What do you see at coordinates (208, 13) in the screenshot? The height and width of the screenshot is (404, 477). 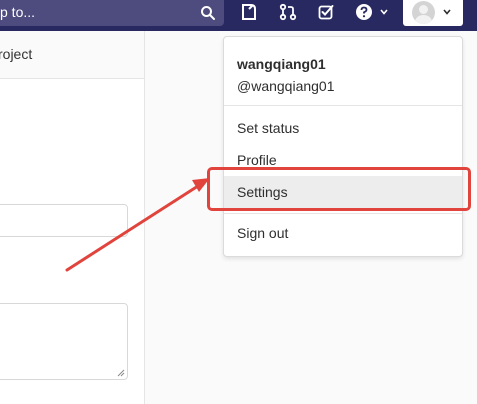 I see `search-icon` at bounding box center [208, 13].